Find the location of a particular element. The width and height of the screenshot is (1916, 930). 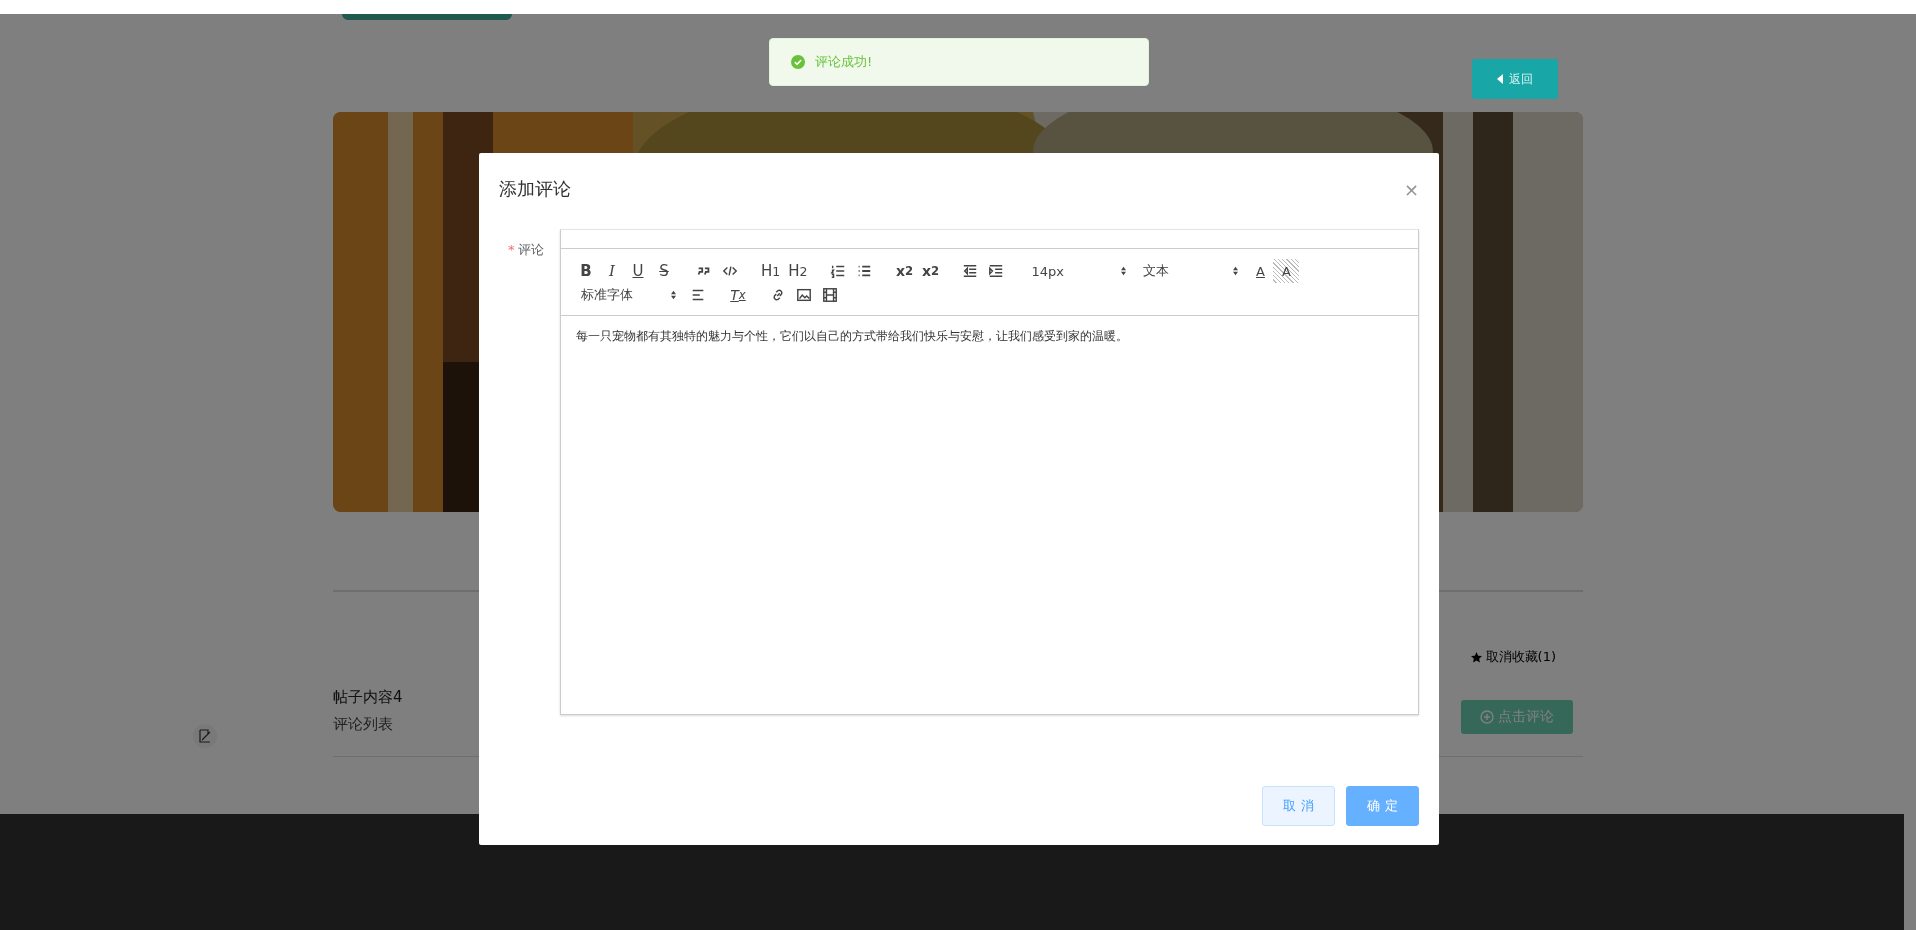

plus-circle-icon is located at coordinates (1487, 717).